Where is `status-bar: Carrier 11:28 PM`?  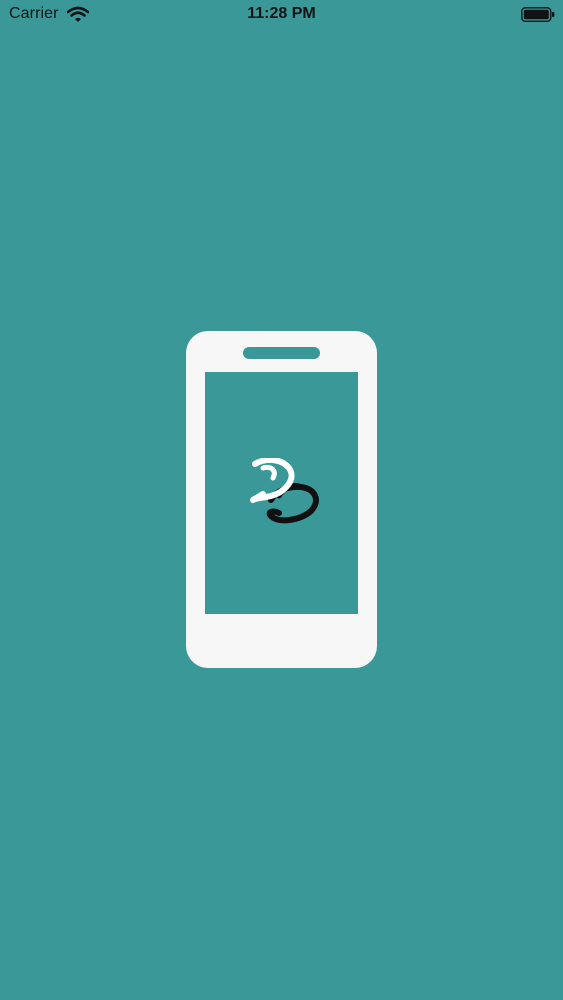 status-bar: Carrier 11:28 PM is located at coordinates (281, 15).